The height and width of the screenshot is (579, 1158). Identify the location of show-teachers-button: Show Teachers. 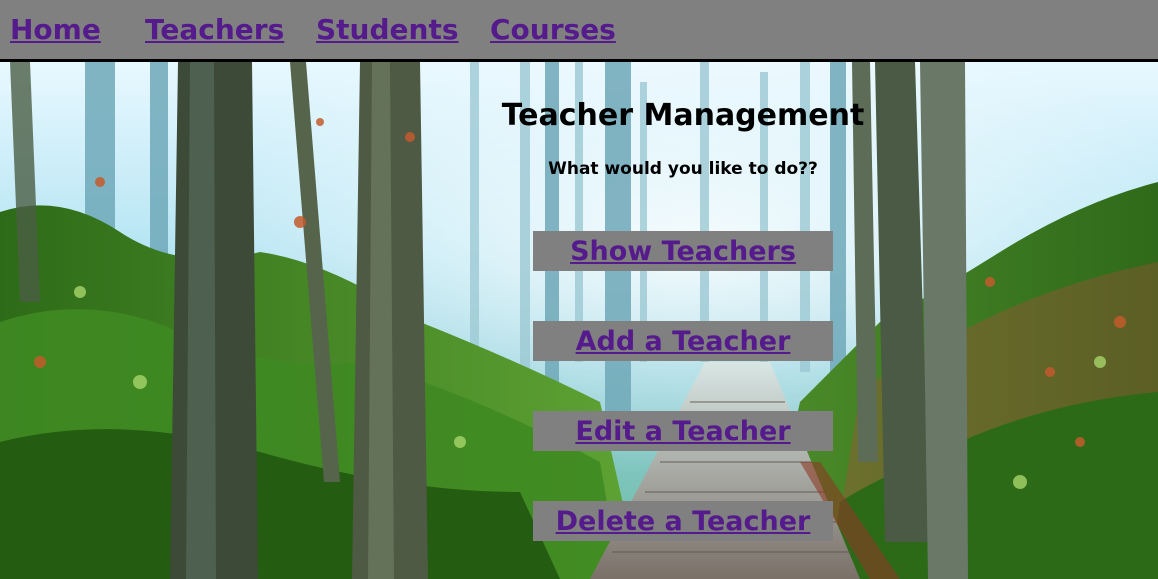
(683, 251).